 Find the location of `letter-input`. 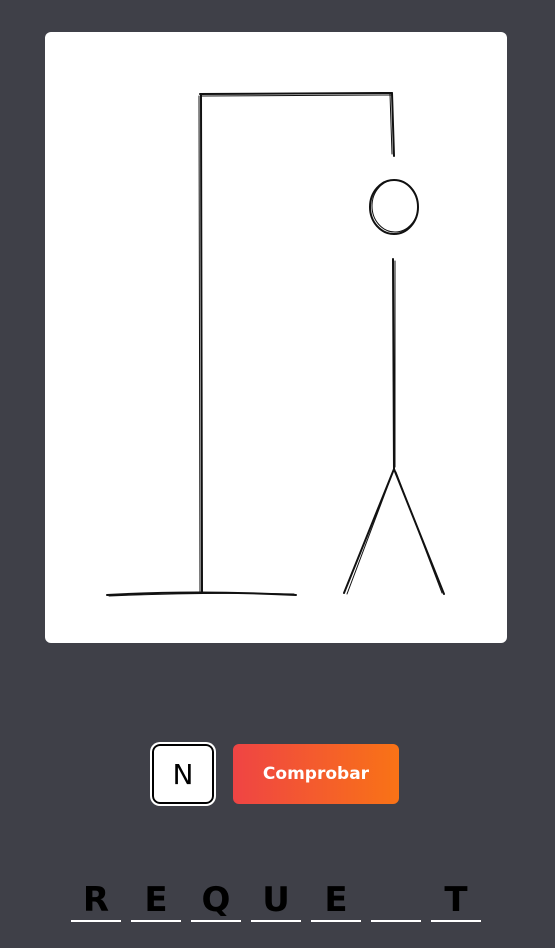

letter-input is located at coordinates (183, 774).